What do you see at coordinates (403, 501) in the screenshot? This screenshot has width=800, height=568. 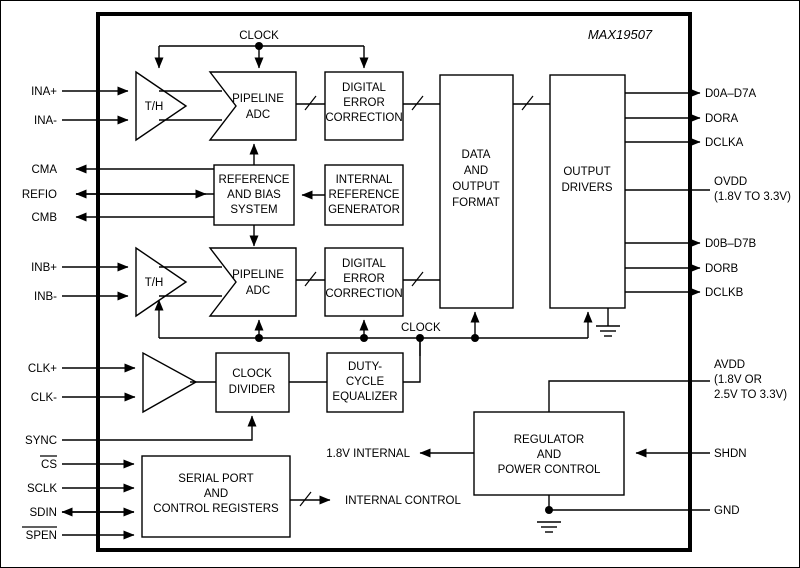 I see `internal-control-label: INTERNAL CONTROL` at bounding box center [403, 501].